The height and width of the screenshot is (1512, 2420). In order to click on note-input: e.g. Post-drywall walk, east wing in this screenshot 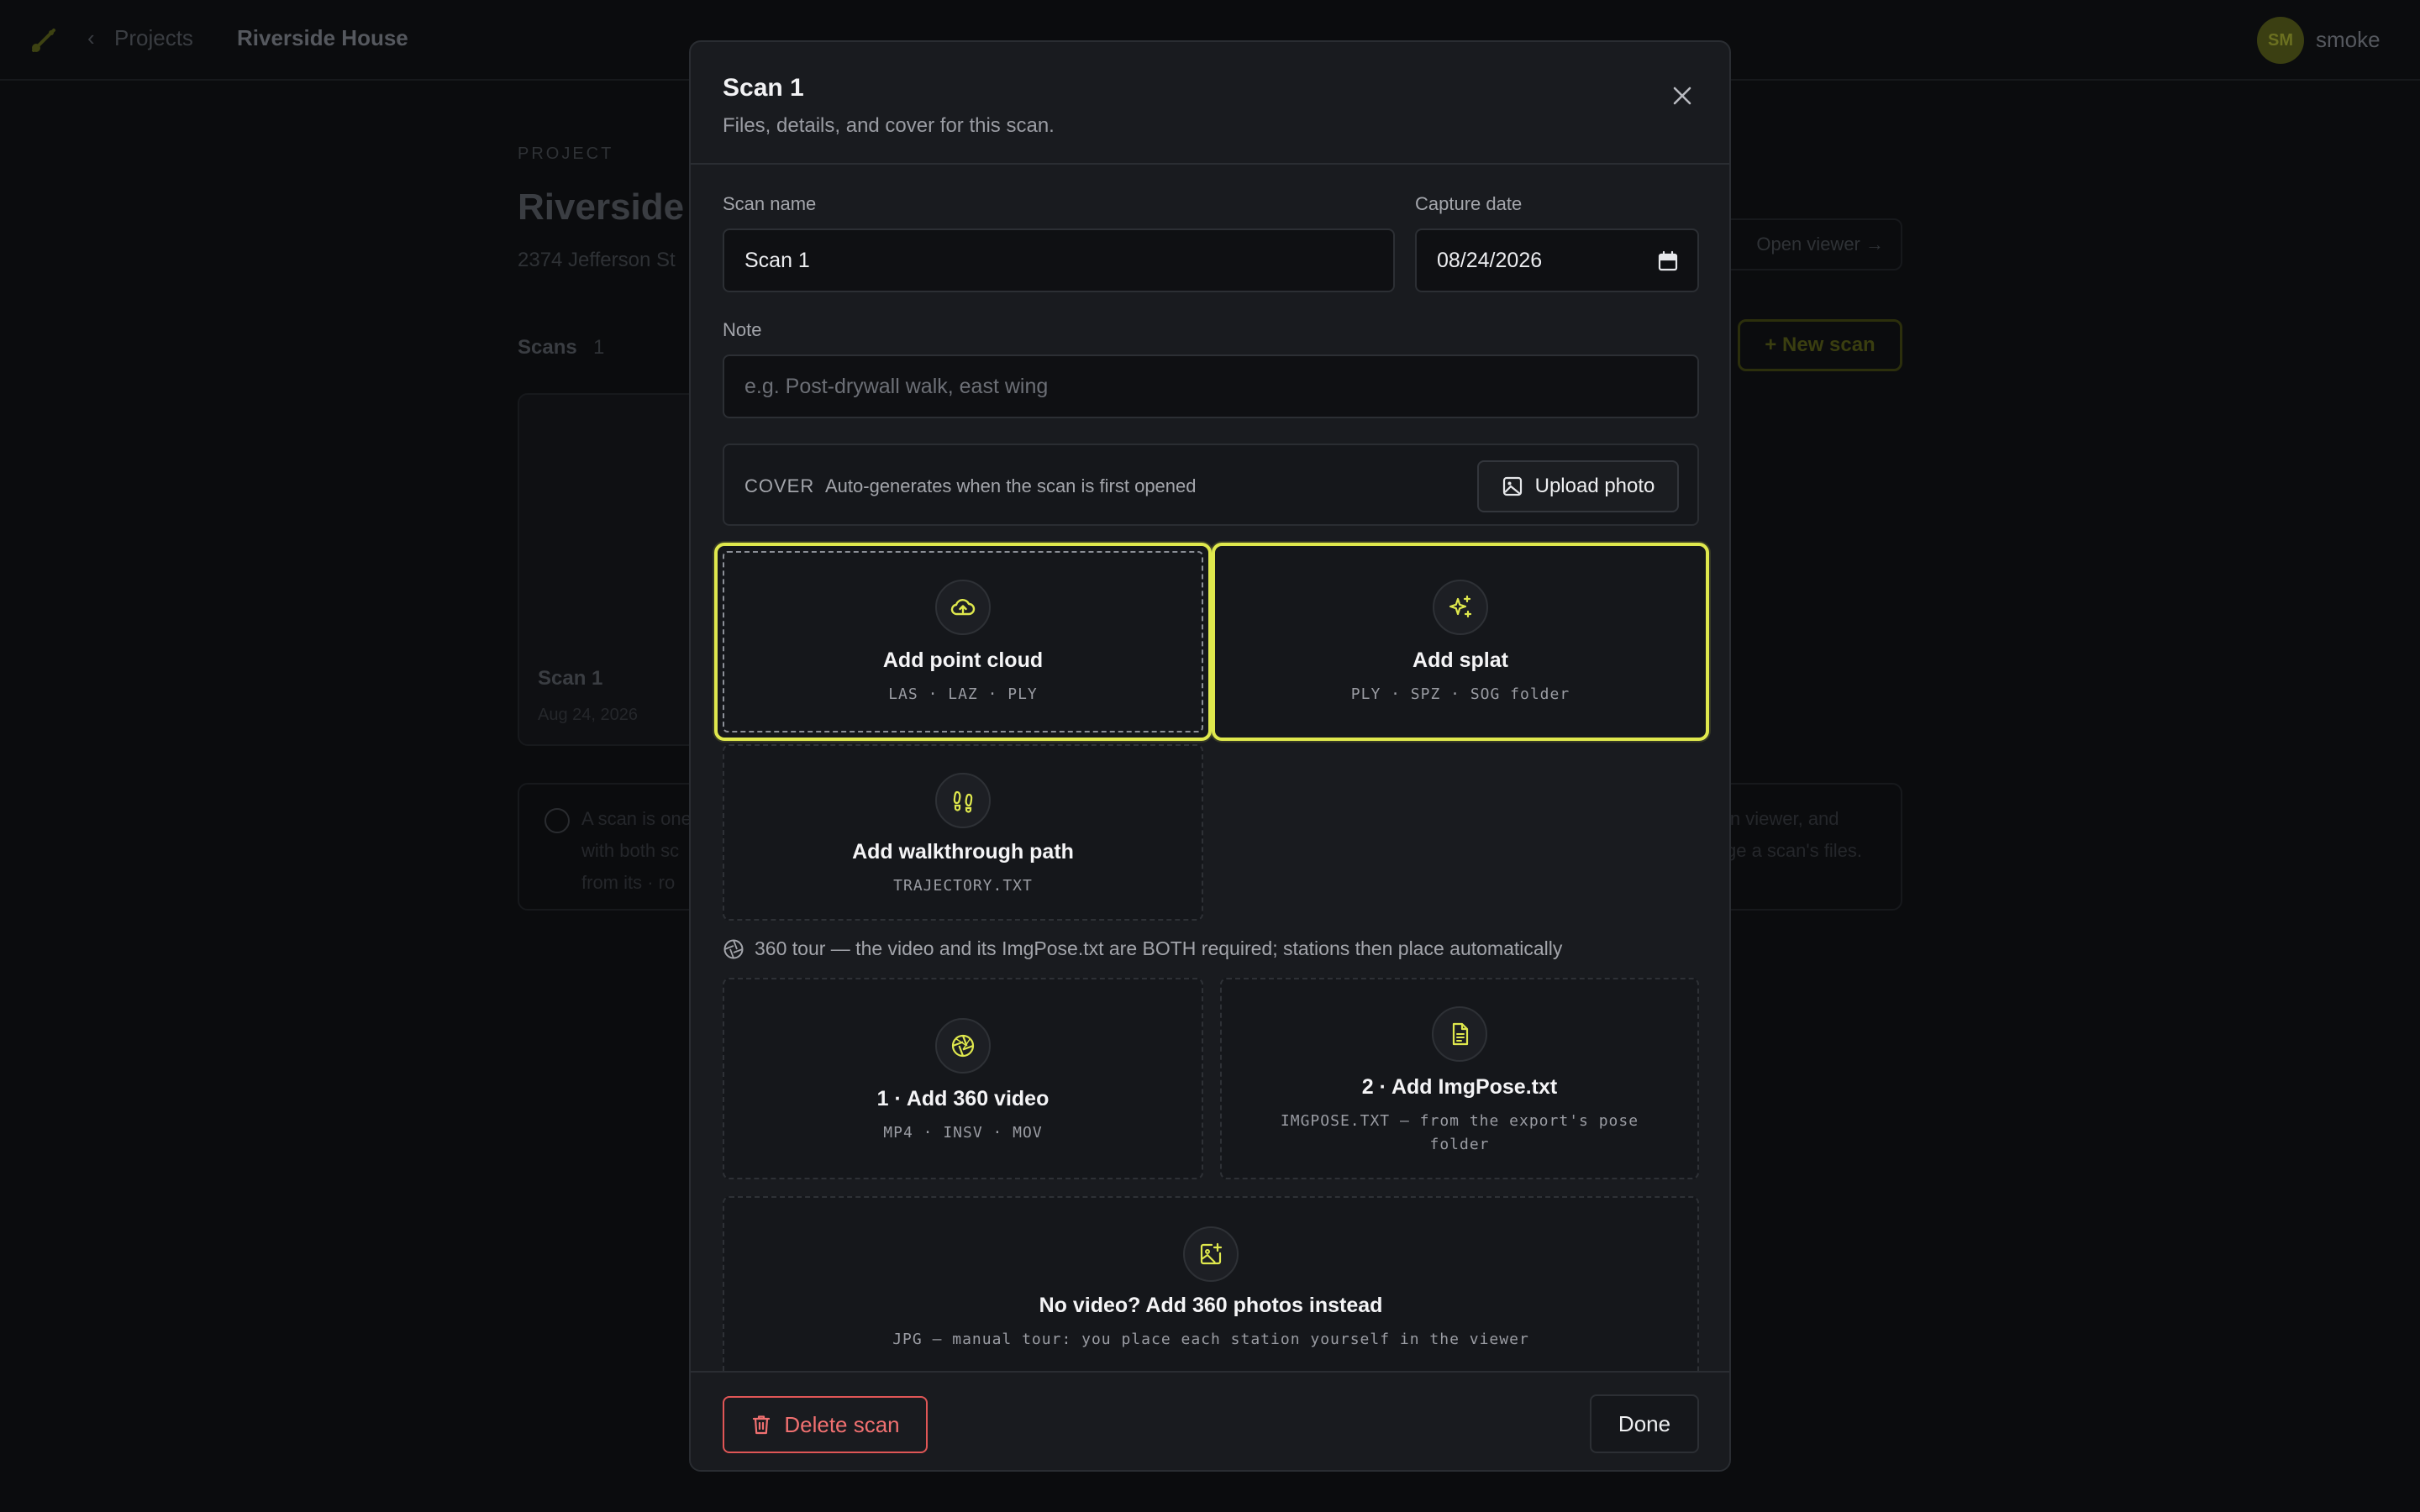, I will do `click(1211, 386)`.